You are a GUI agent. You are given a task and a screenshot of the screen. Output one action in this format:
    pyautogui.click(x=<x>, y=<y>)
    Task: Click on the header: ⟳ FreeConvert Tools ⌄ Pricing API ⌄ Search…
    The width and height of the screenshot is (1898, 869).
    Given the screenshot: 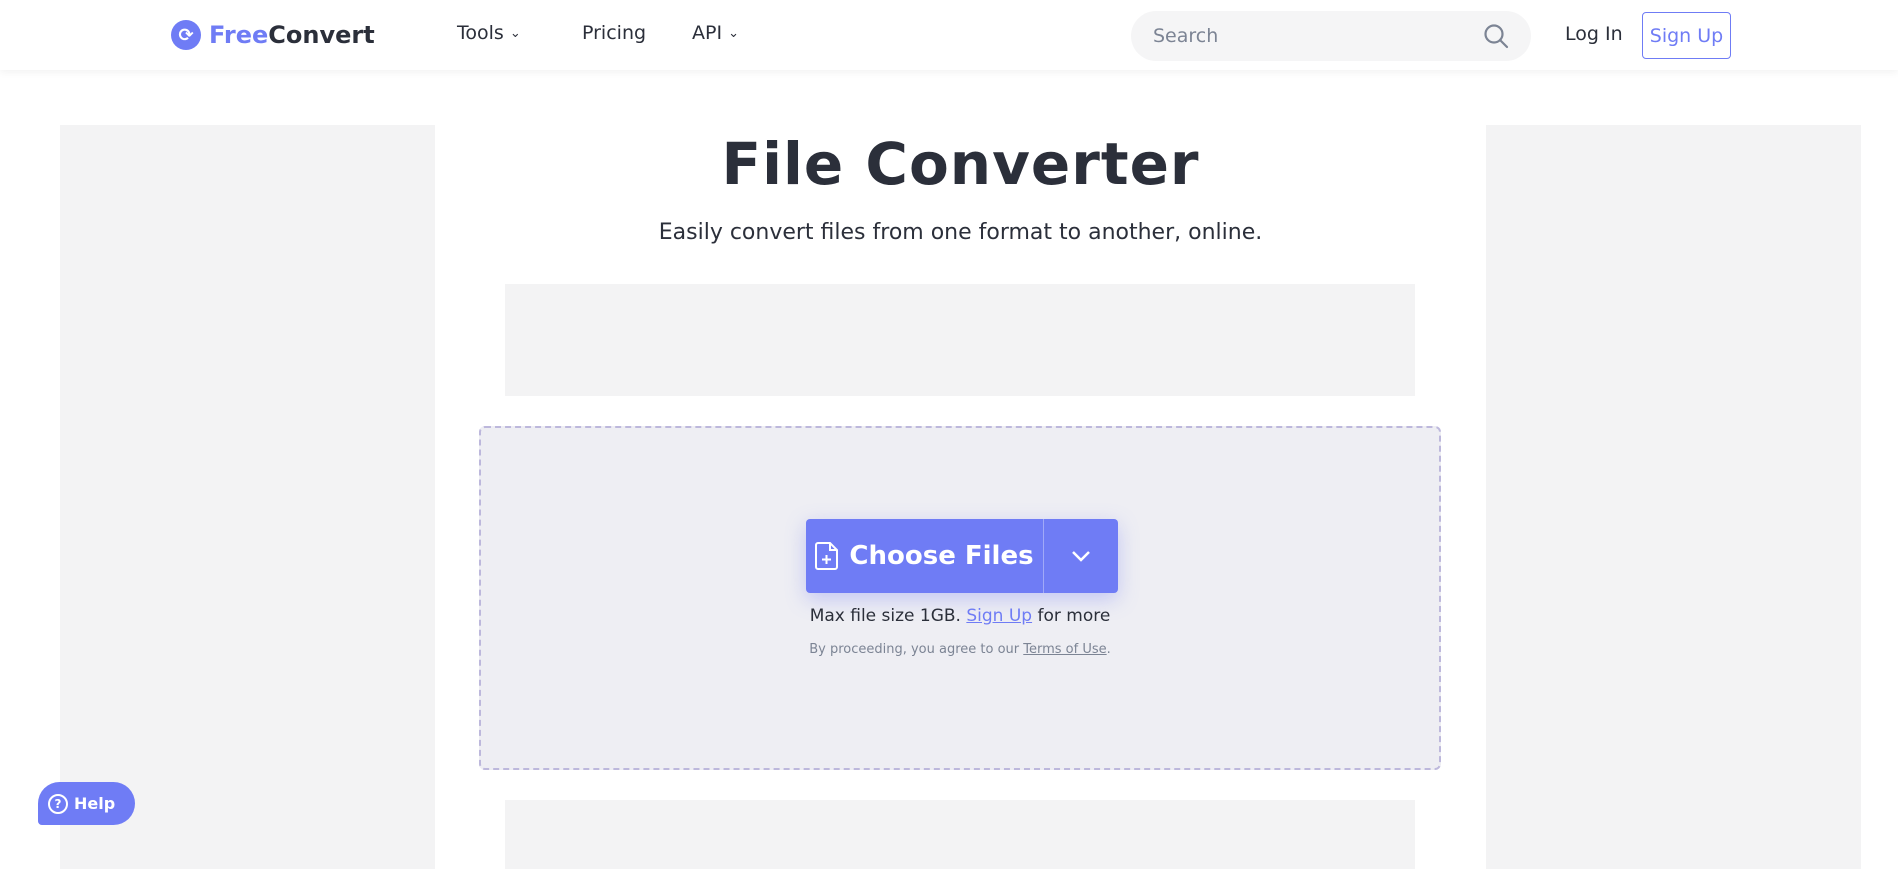 What is the action you would take?
    pyautogui.click(x=949, y=35)
    